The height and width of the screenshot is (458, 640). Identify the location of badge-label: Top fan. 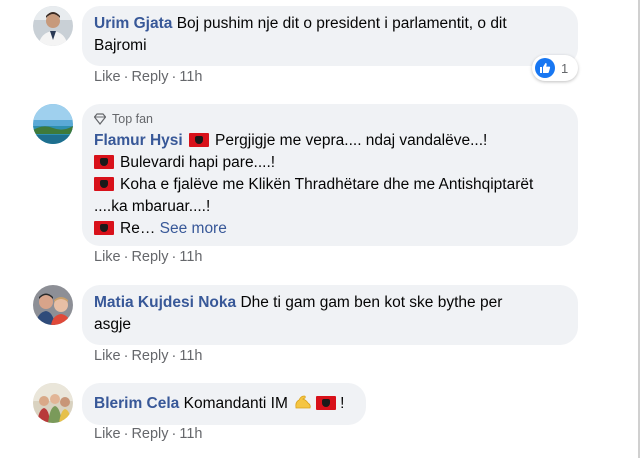
(133, 119).